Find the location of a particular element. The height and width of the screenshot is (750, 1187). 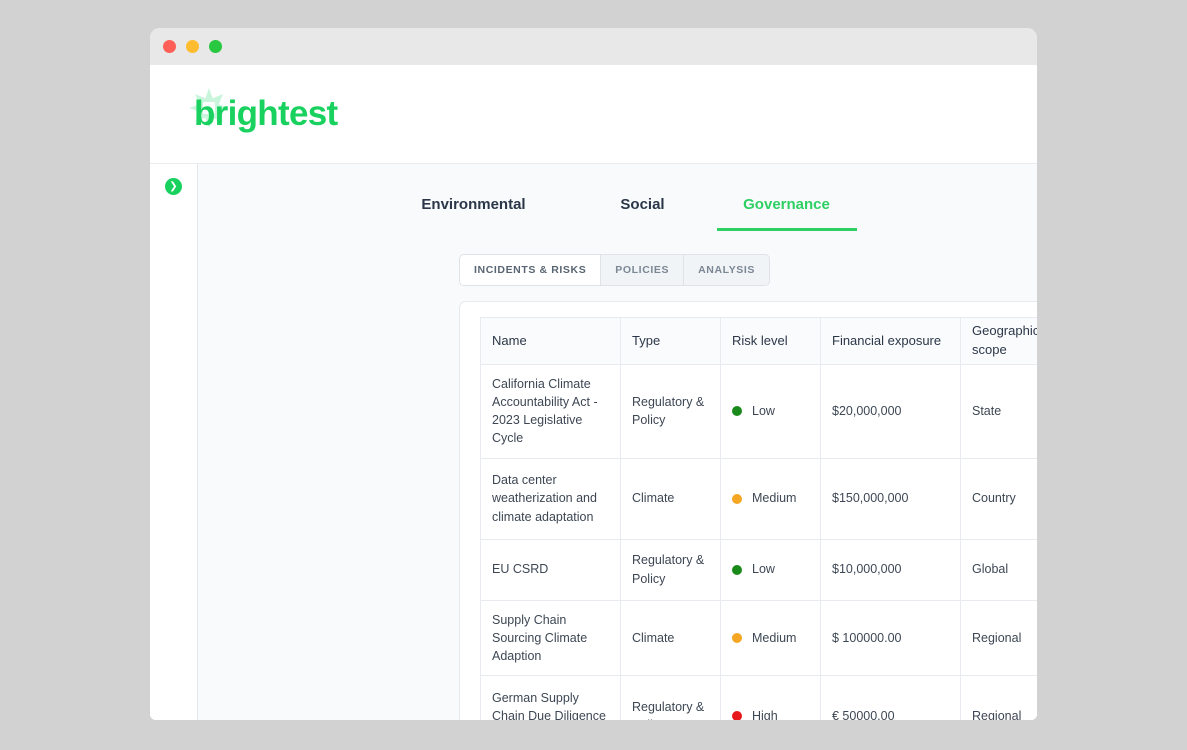

subtab-incidents-and-risks: INCIDENTS & RISKS is located at coordinates (531, 270).